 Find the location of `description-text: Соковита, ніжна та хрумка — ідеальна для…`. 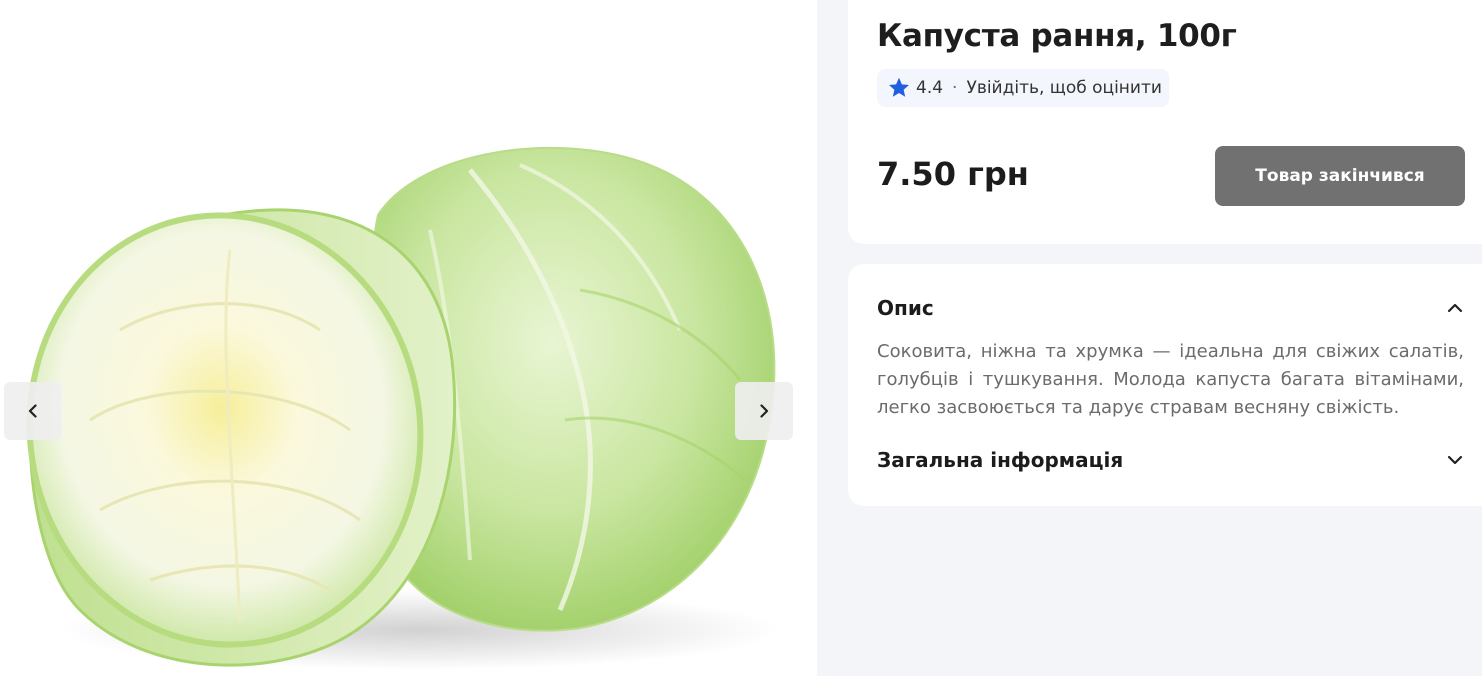

description-text: Соковита, ніжна та хрумка — ідеальна для… is located at coordinates (1170, 379).